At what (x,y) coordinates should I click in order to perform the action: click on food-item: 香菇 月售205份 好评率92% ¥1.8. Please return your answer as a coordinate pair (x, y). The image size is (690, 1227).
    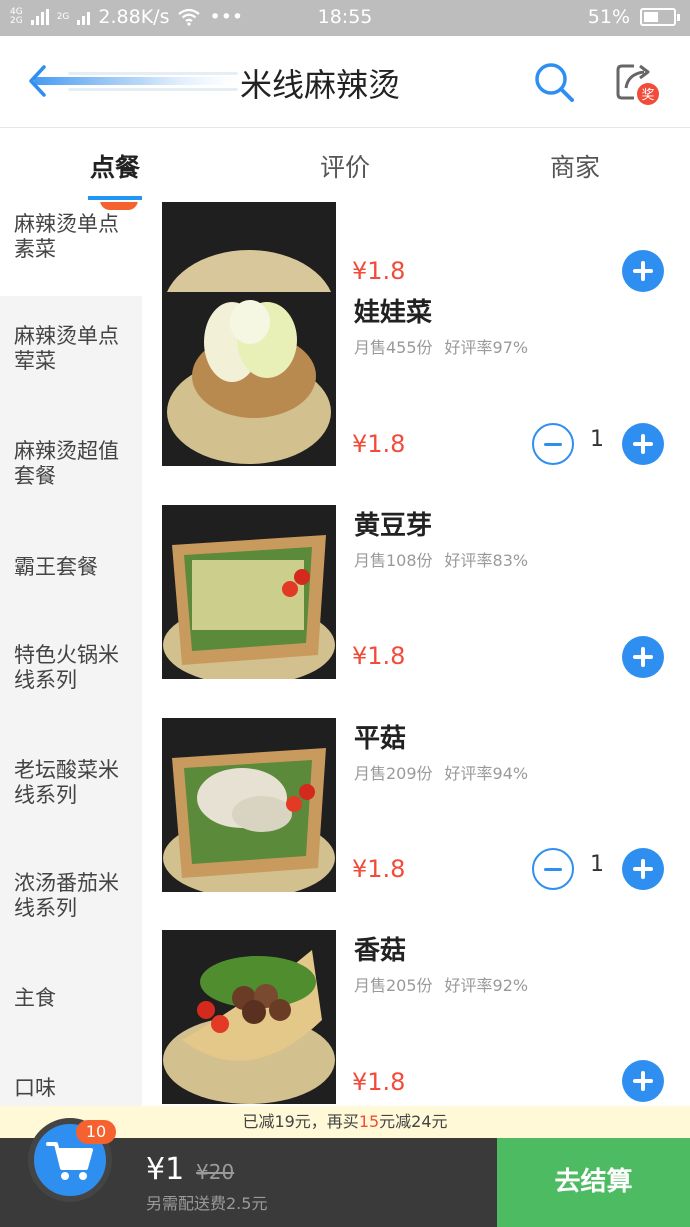
    Looking at the image, I should click on (416, 1013).